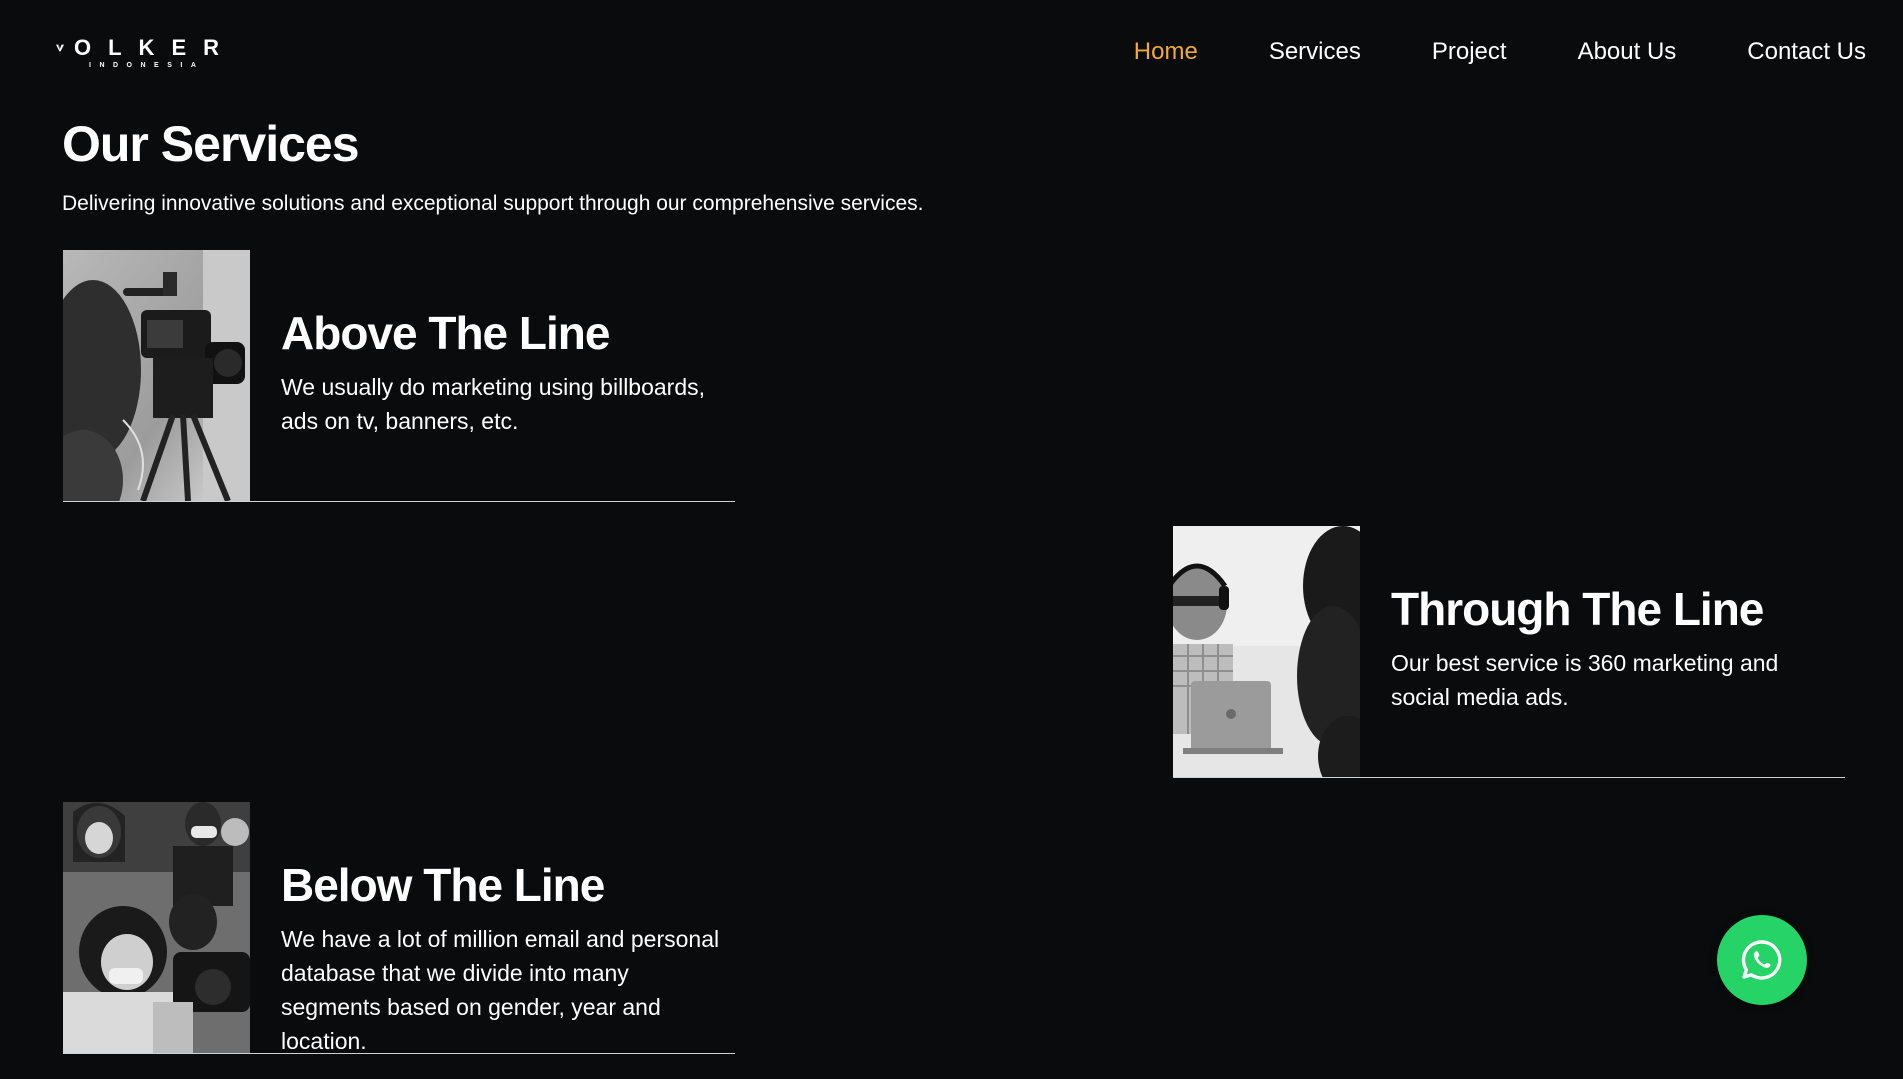 Image resolution: width=1903 pixels, height=1079 pixels. I want to click on logo-subtitle: INDONESIA, so click(147, 65).